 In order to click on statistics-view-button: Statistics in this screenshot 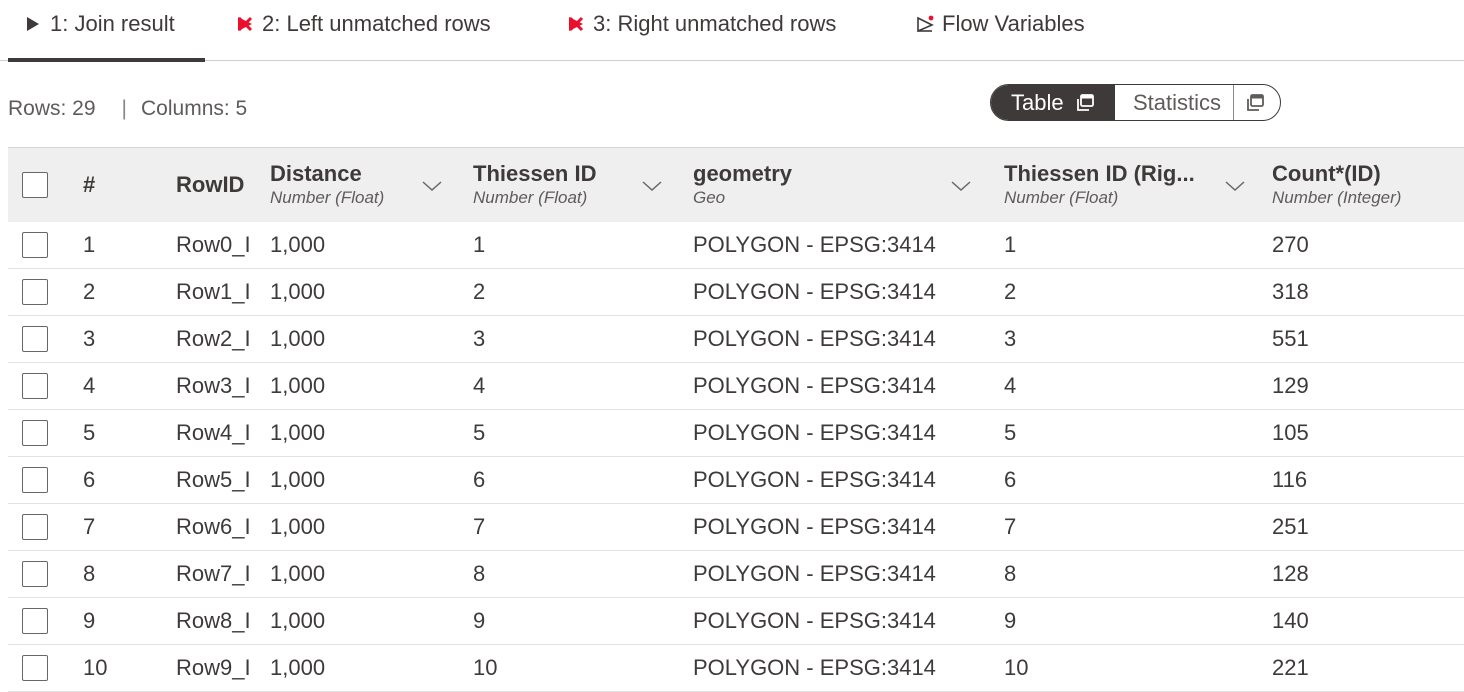, I will do `click(1197, 102)`.